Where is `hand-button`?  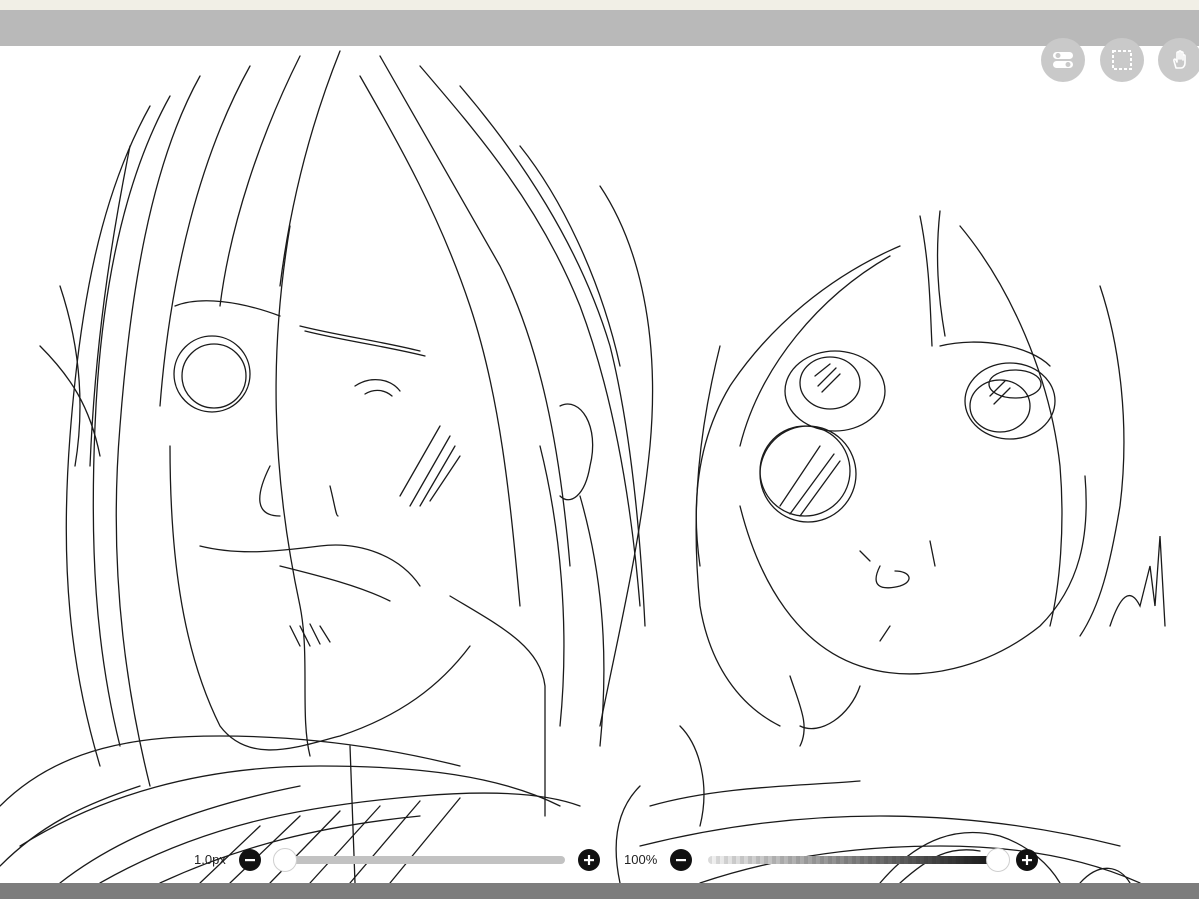 hand-button is located at coordinates (1178, 60).